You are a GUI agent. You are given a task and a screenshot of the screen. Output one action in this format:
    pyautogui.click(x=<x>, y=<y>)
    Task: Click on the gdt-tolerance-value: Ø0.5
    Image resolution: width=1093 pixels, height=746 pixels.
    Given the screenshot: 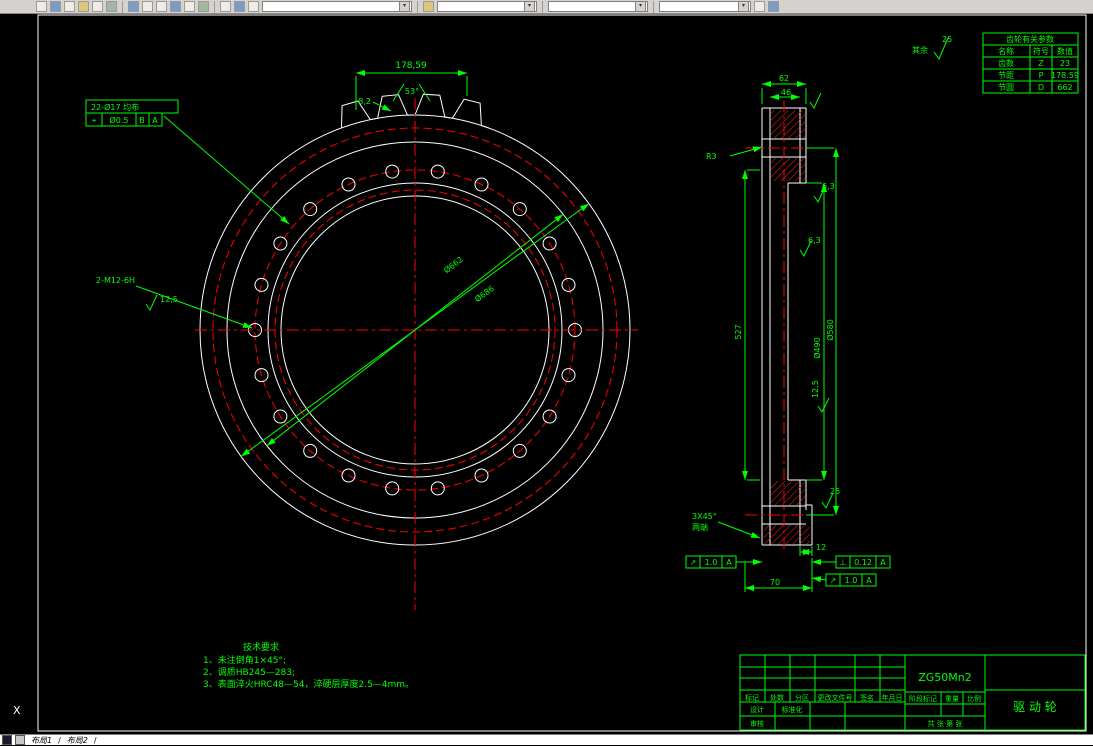 What is the action you would take?
    pyautogui.click(x=118, y=120)
    